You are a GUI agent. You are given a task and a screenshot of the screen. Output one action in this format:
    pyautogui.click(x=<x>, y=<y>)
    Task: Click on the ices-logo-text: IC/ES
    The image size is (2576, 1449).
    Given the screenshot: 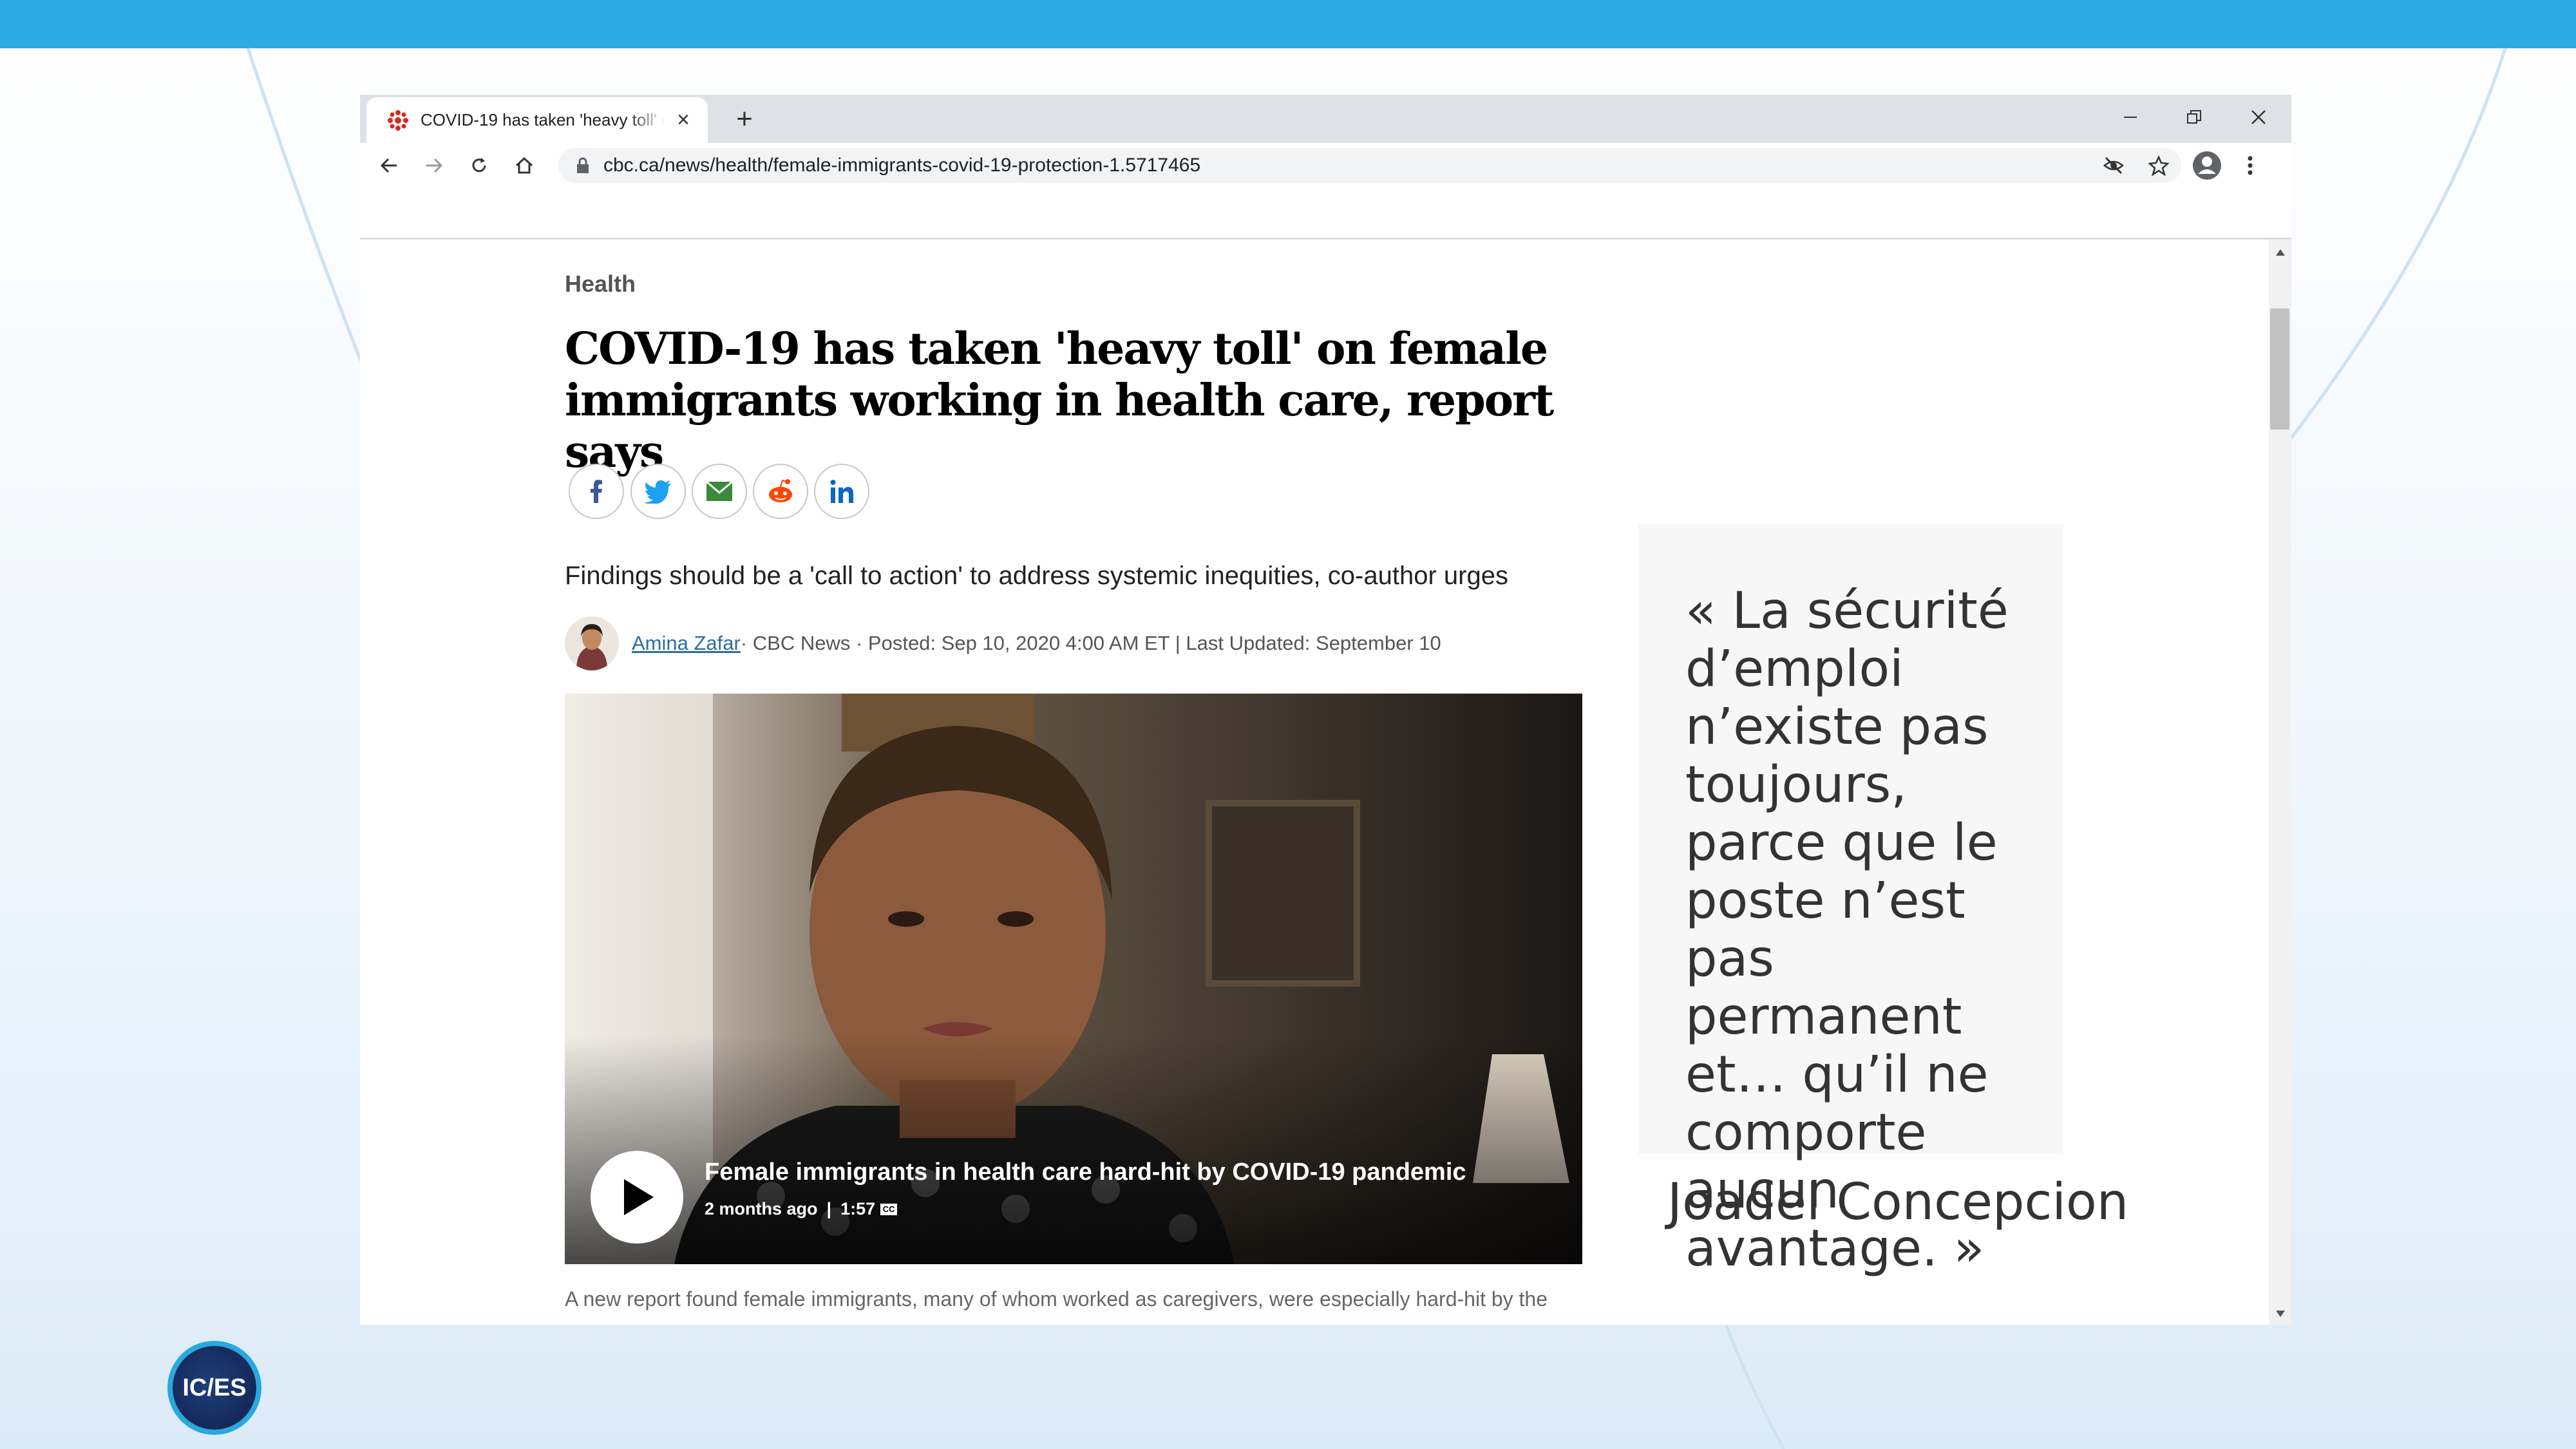 What is the action you would take?
    pyautogui.click(x=215, y=1387)
    